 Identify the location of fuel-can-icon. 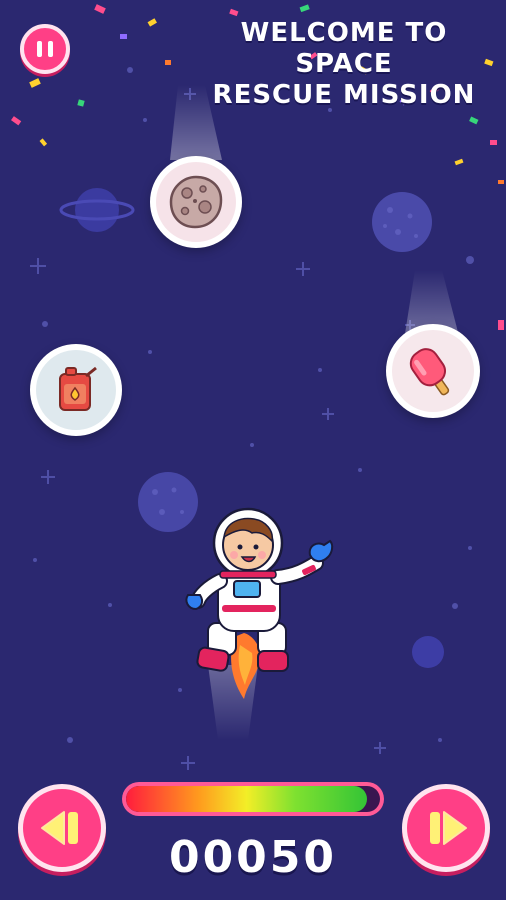
(78, 388).